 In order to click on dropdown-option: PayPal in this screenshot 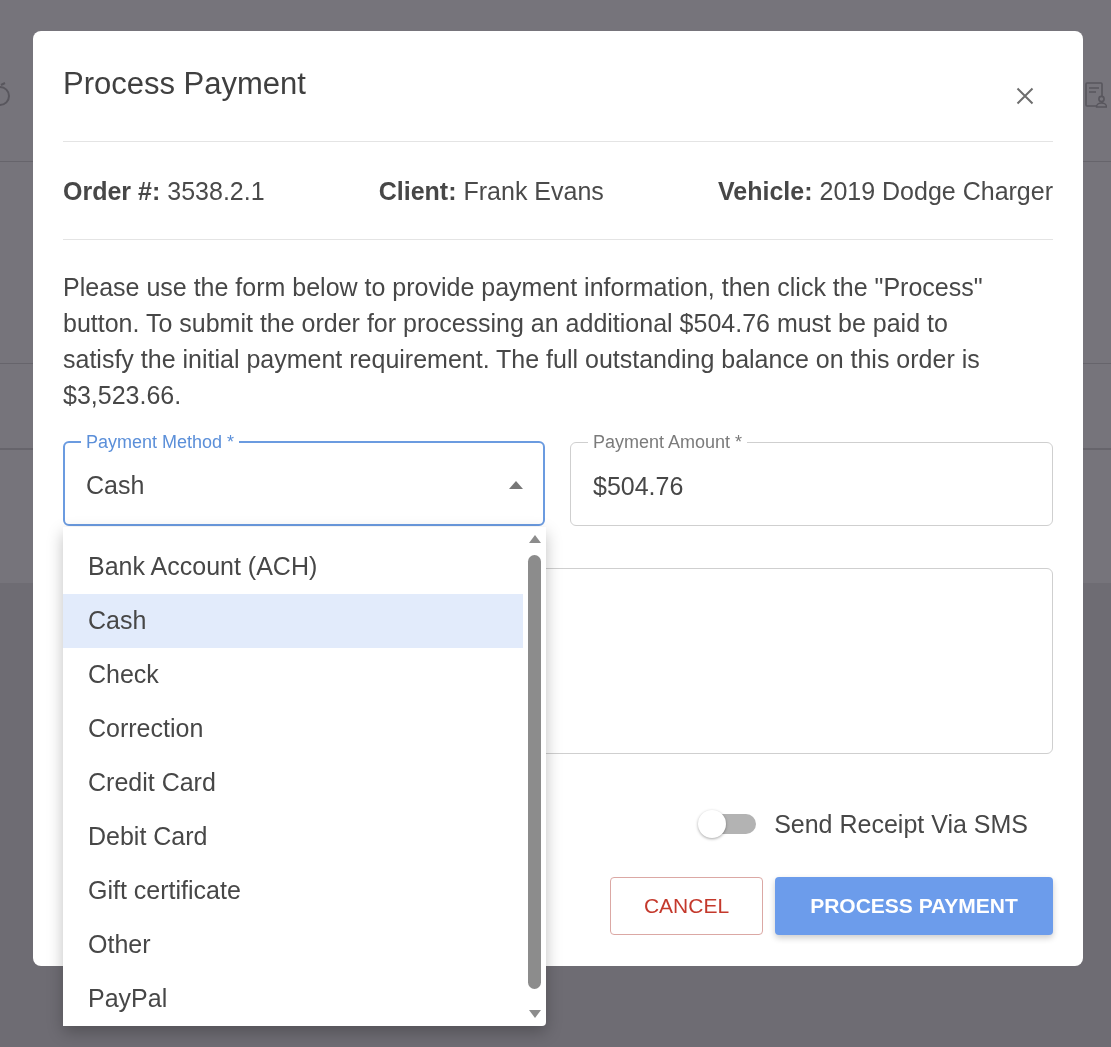, I will do `click(293, 999)`.